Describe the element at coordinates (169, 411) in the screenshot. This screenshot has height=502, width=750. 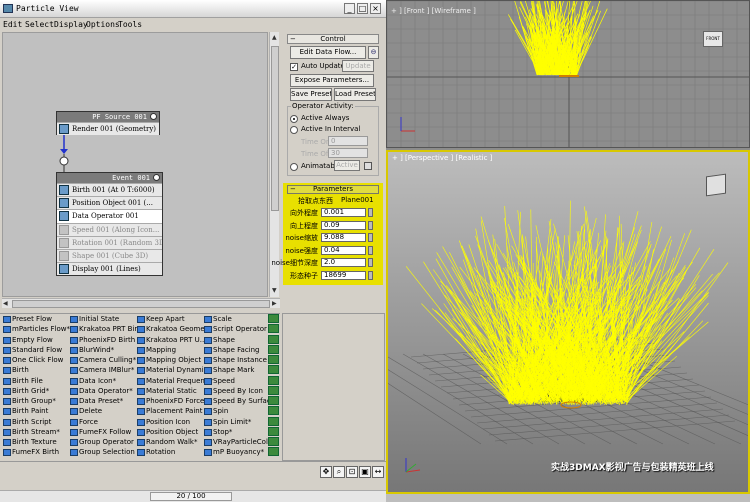
I see `depot-item: Placement Paint` at that location.